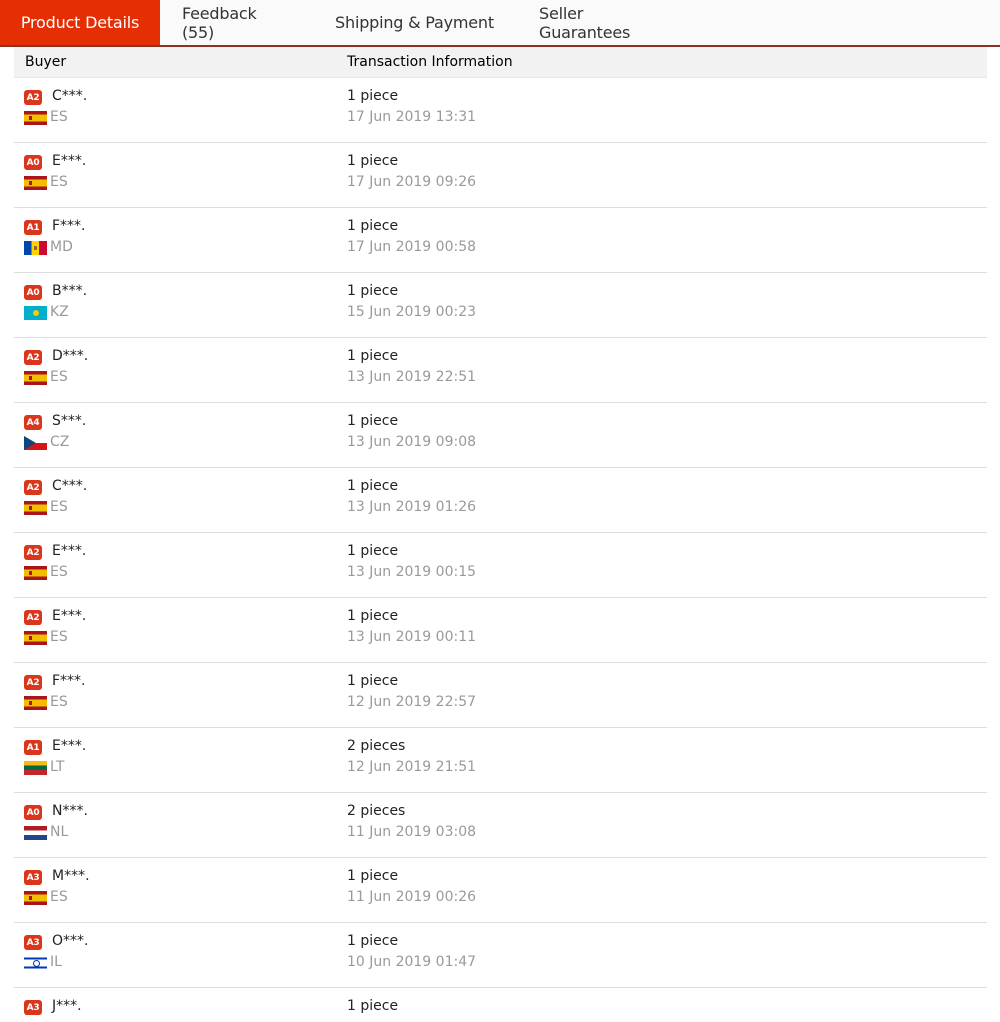  What do you see at coordinates (412, 312) in the screenshot?
I see `transaction-date: 15 Jun 2019 00:23` at bounding box center [412, 312].